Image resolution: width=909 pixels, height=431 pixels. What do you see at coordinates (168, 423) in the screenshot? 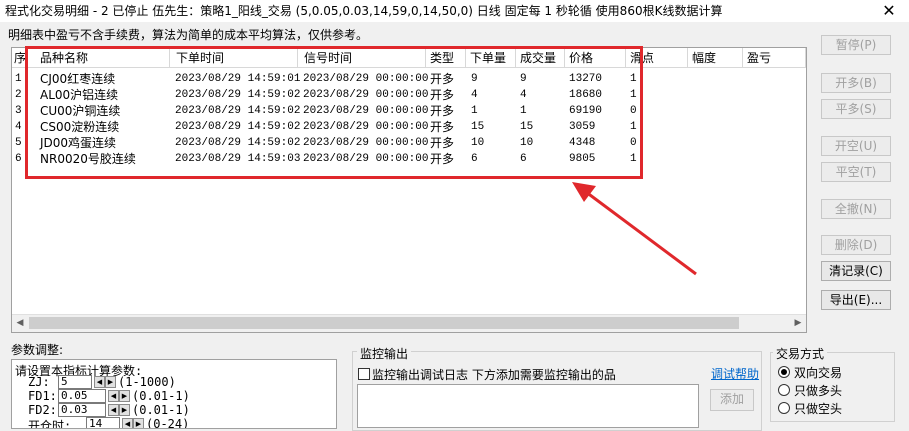
I see `param-range-open-hour: (0-24)` at bounding box center [168, 423].